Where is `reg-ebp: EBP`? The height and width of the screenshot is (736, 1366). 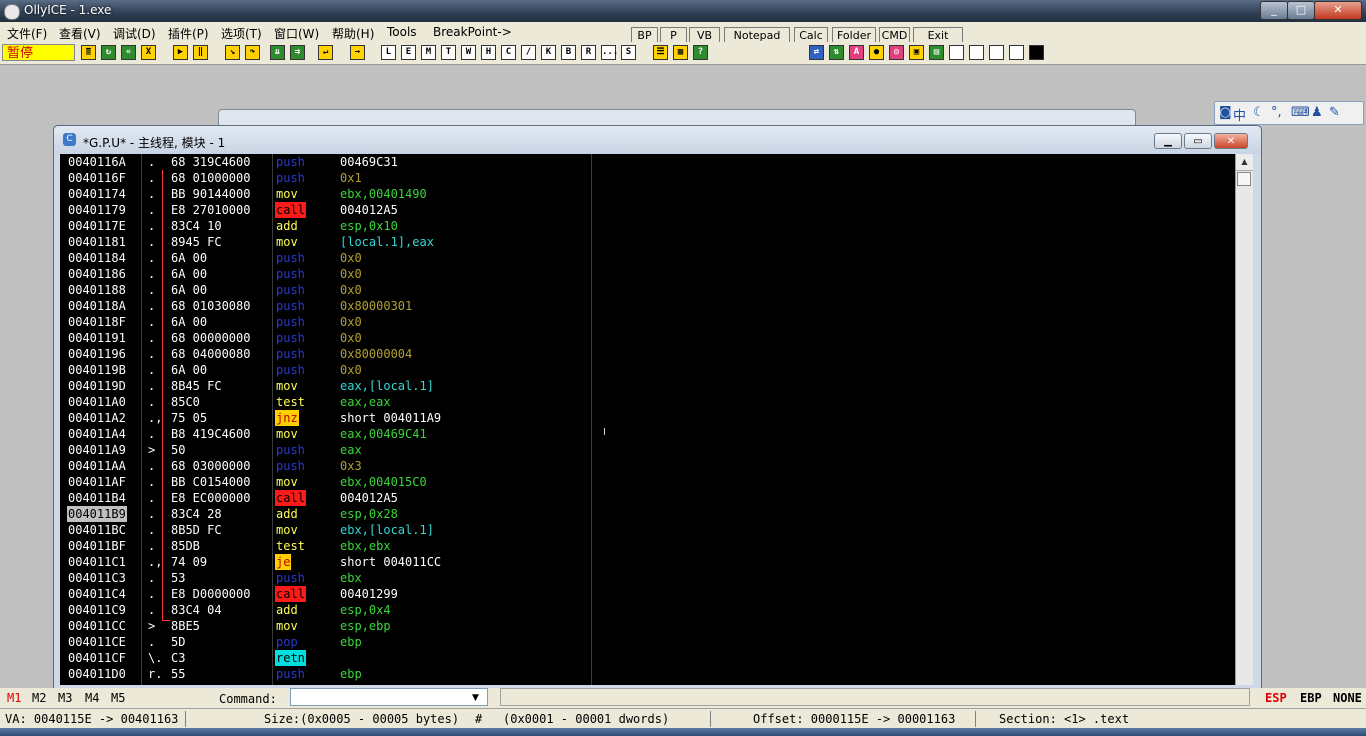
reg-ebp: EBP is located at coordinates (1311, 698).